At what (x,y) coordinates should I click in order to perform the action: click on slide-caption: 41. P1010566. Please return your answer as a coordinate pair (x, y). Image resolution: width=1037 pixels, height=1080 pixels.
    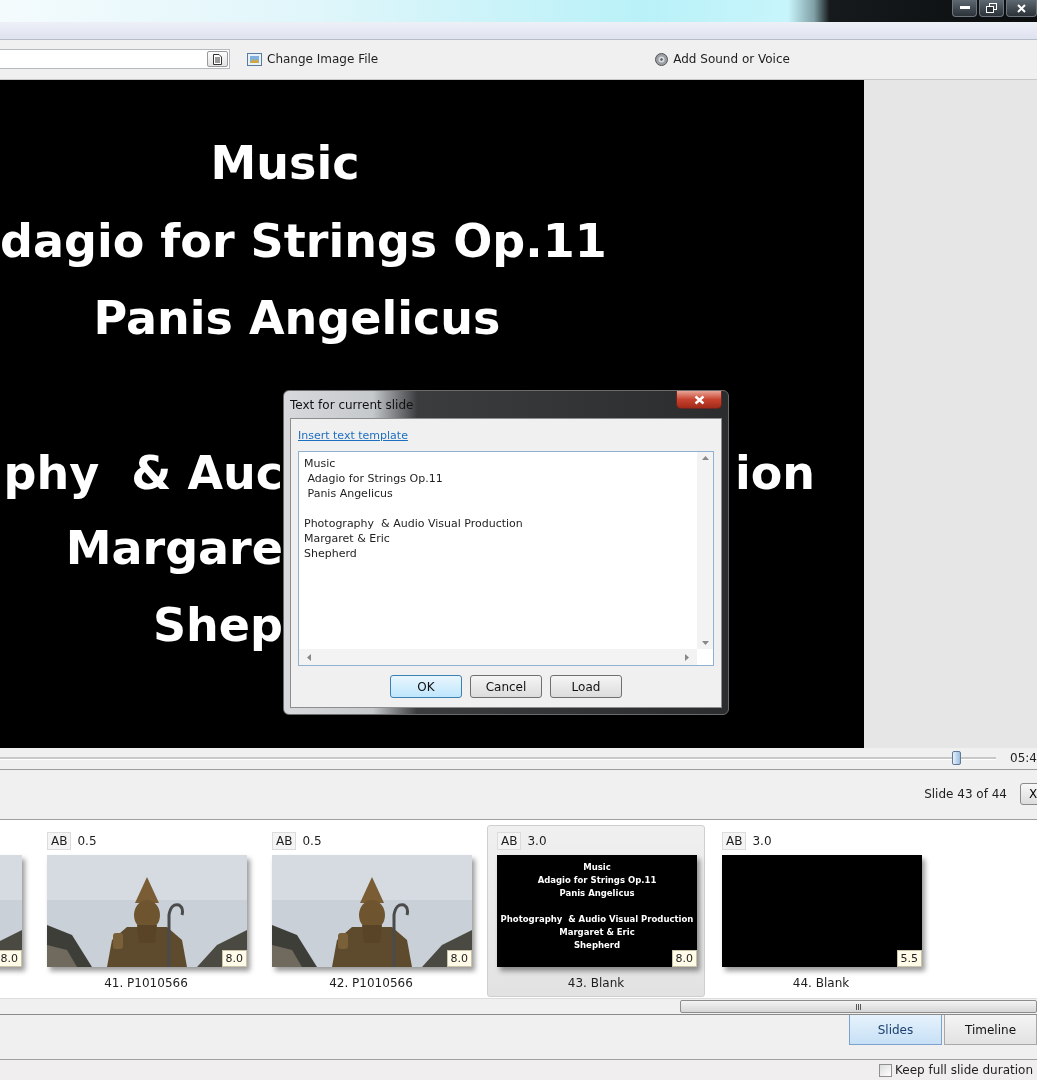
    Looking at the image, I should click on (146, 982).